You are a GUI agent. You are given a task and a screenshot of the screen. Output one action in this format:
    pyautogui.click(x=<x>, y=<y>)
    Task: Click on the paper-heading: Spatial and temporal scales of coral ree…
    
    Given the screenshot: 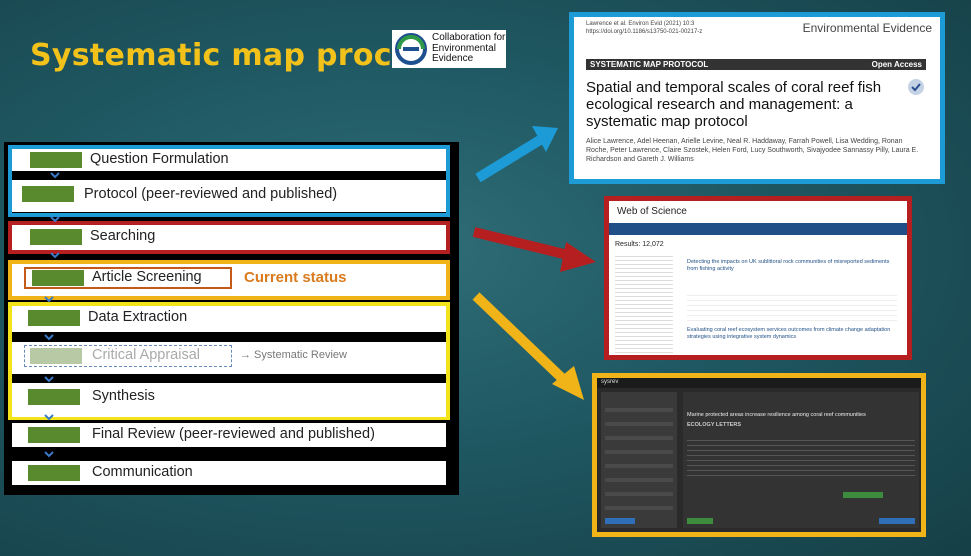 What is the action you would take?
    pyautogui.click(x=734, y=104)
    